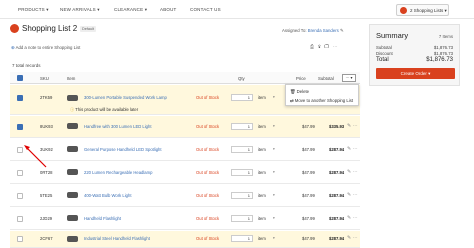 Image resolution: width=474 pixels, height=248 pixels. I want to click on annotation-arrow, so click(35, 156).